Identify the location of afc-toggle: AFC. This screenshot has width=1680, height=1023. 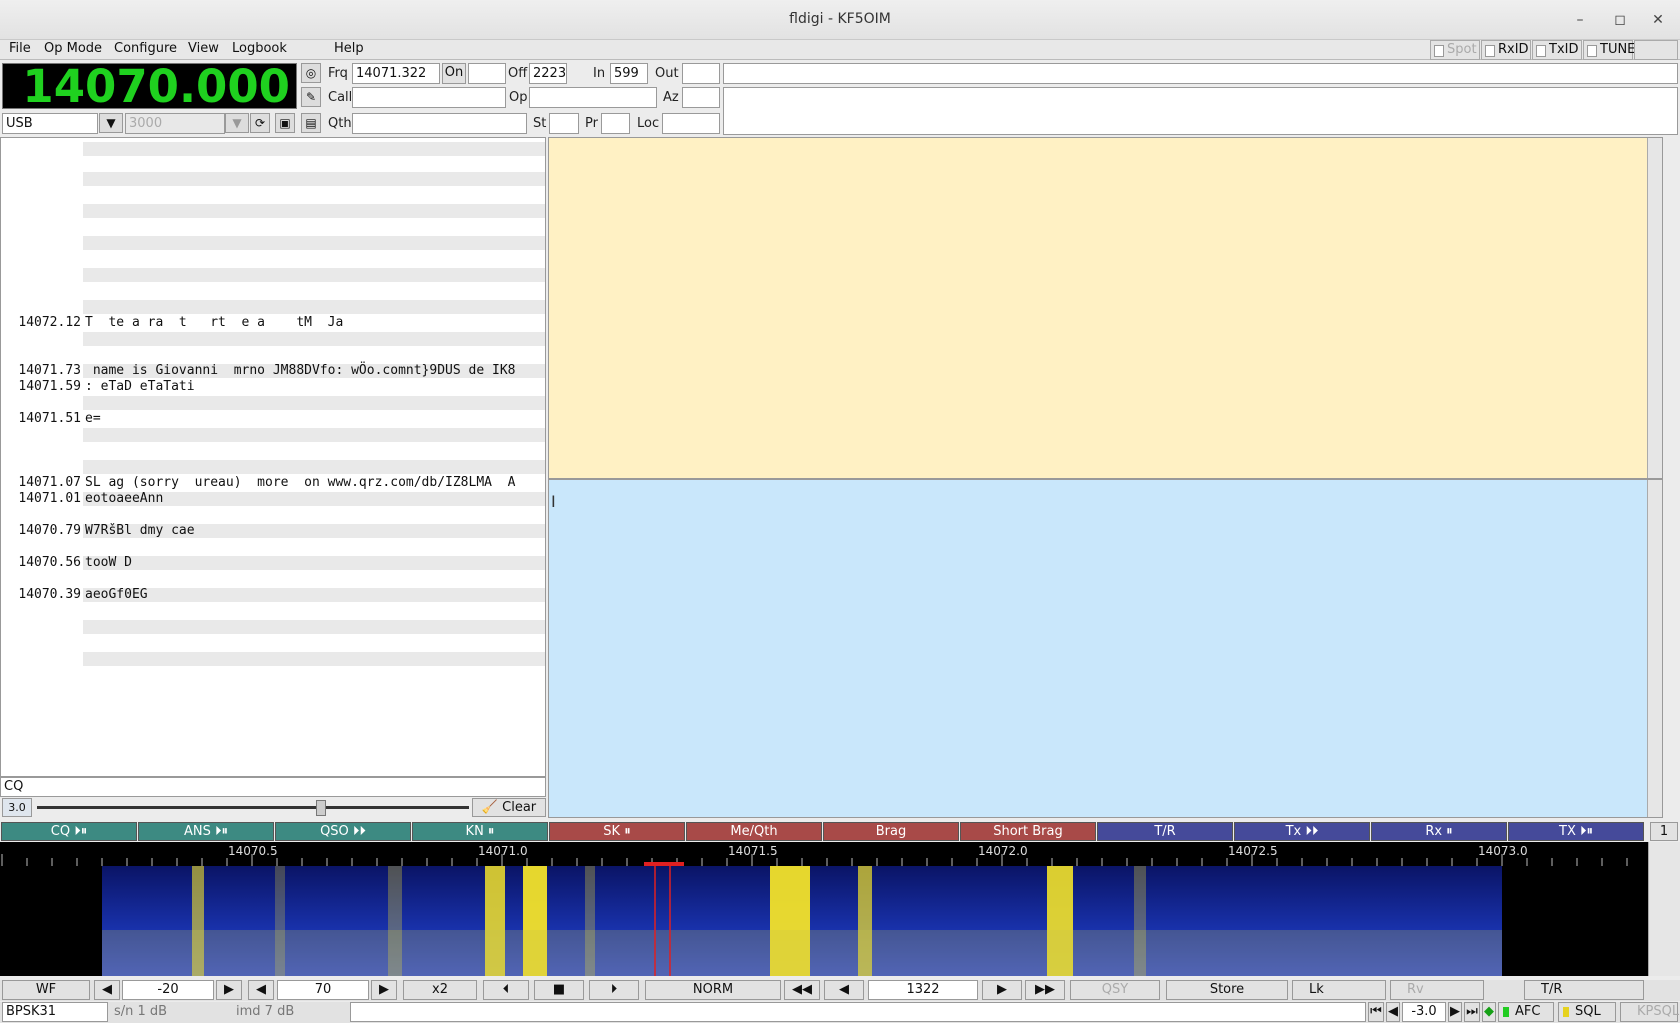
(1526, 1012).